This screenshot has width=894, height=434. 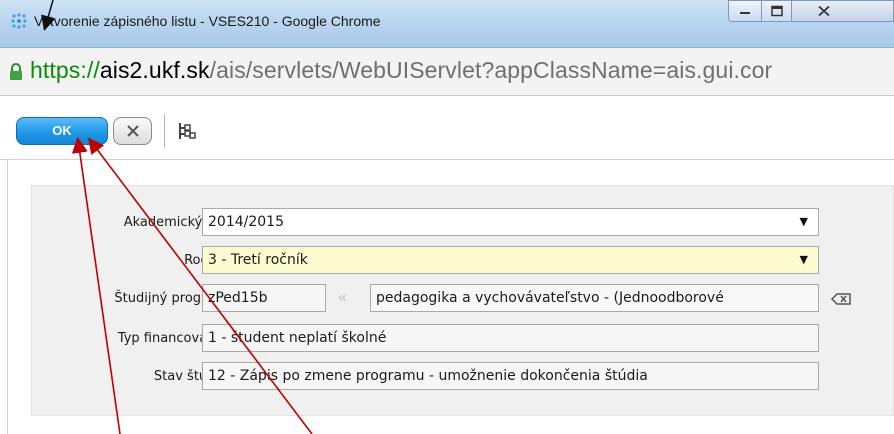 I want to click on study-program-code-field: zPed15b, so click(x=264, y=298).